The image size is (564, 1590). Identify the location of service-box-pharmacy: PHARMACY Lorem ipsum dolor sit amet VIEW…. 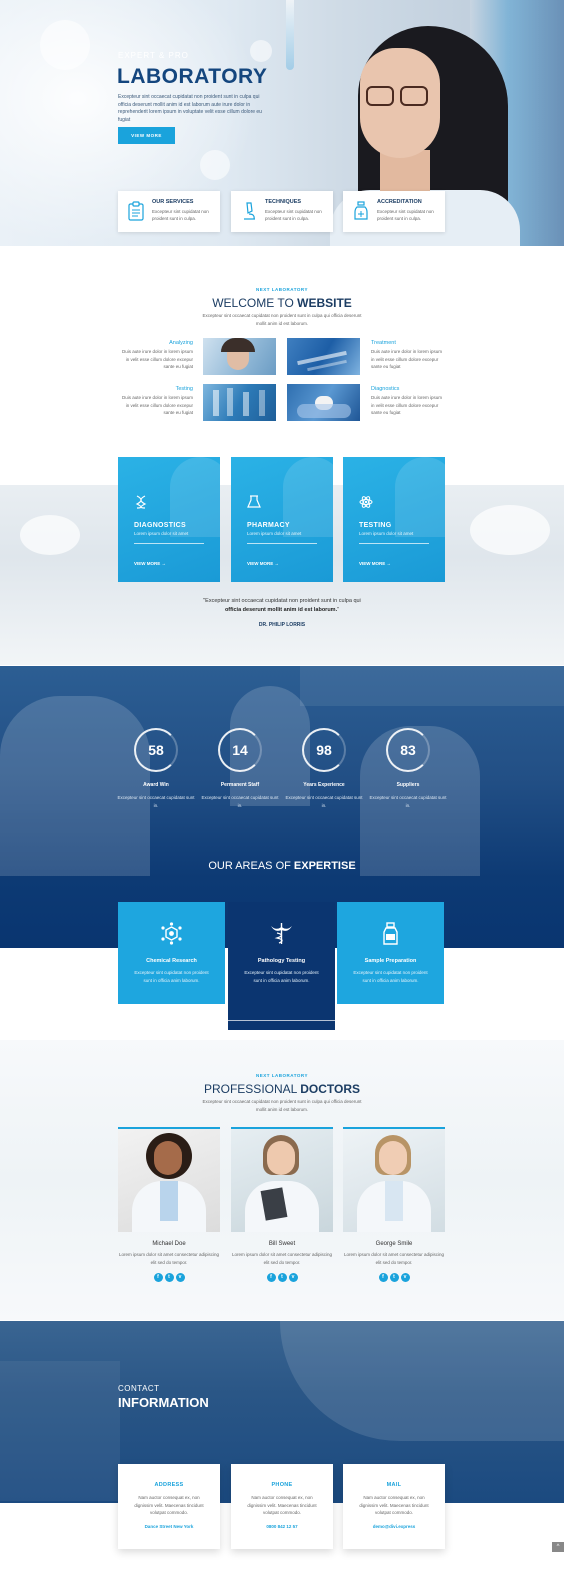
(282, 519).